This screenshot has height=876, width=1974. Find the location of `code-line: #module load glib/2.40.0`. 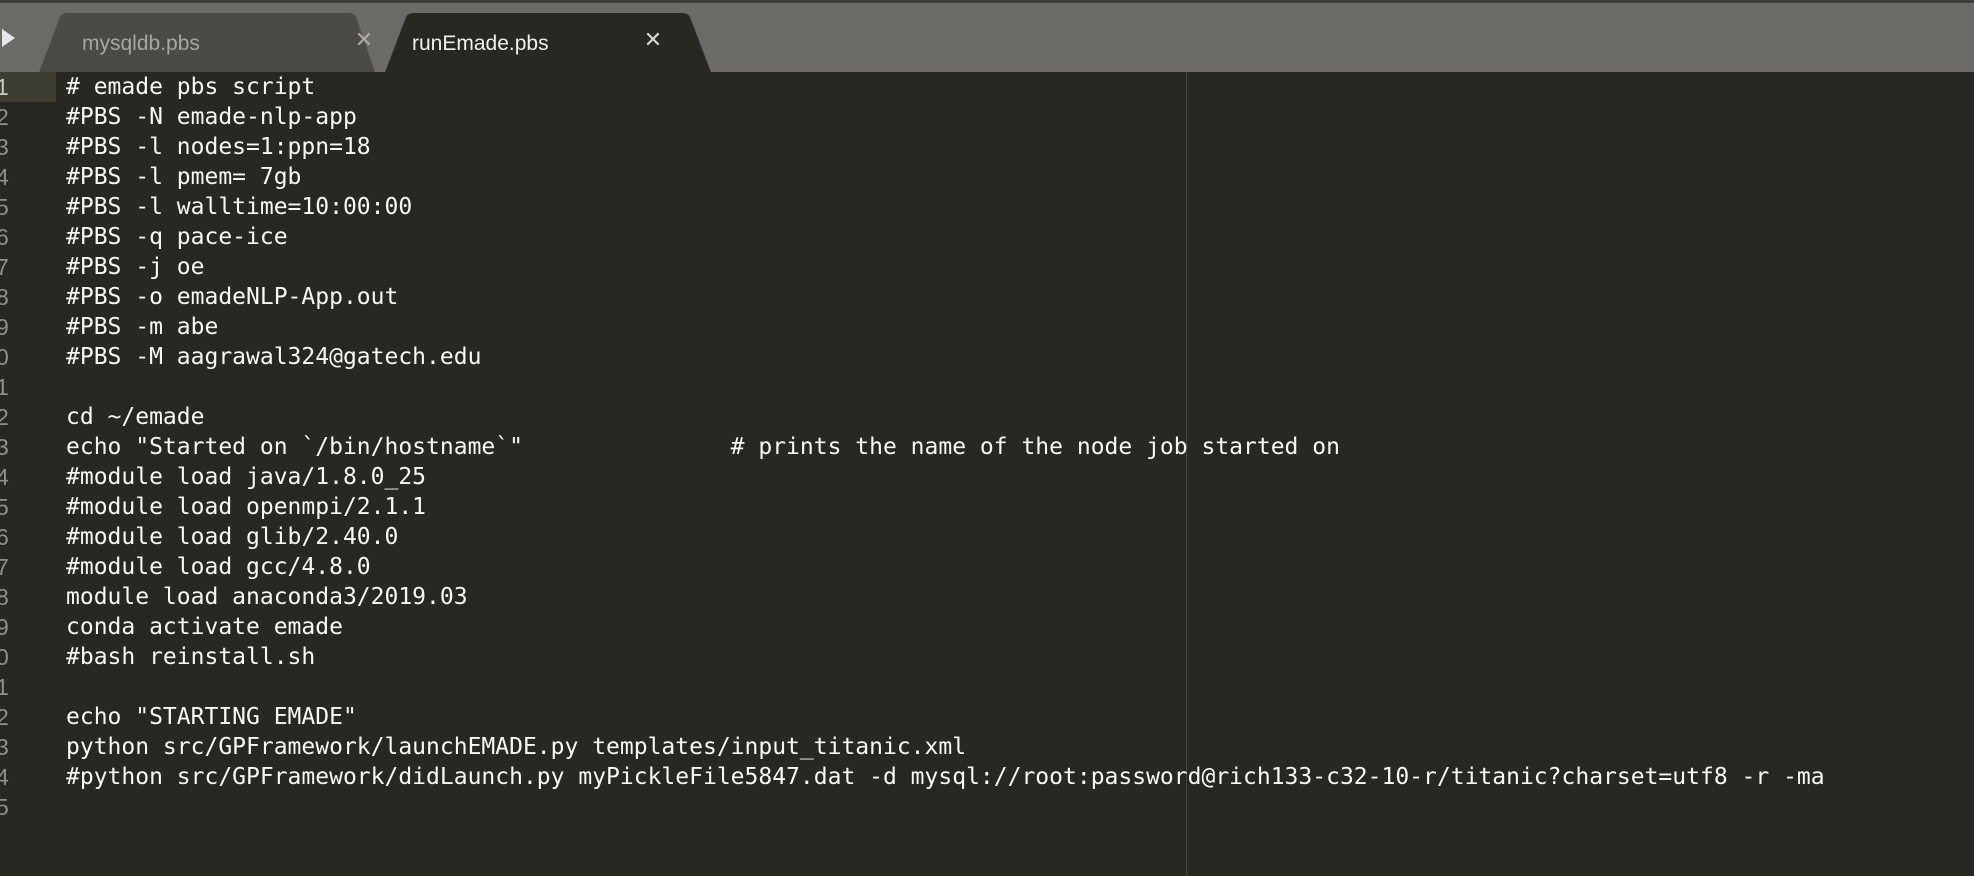

code-line: #module load glib/2.40.0 is located at coordinates (232, 537).